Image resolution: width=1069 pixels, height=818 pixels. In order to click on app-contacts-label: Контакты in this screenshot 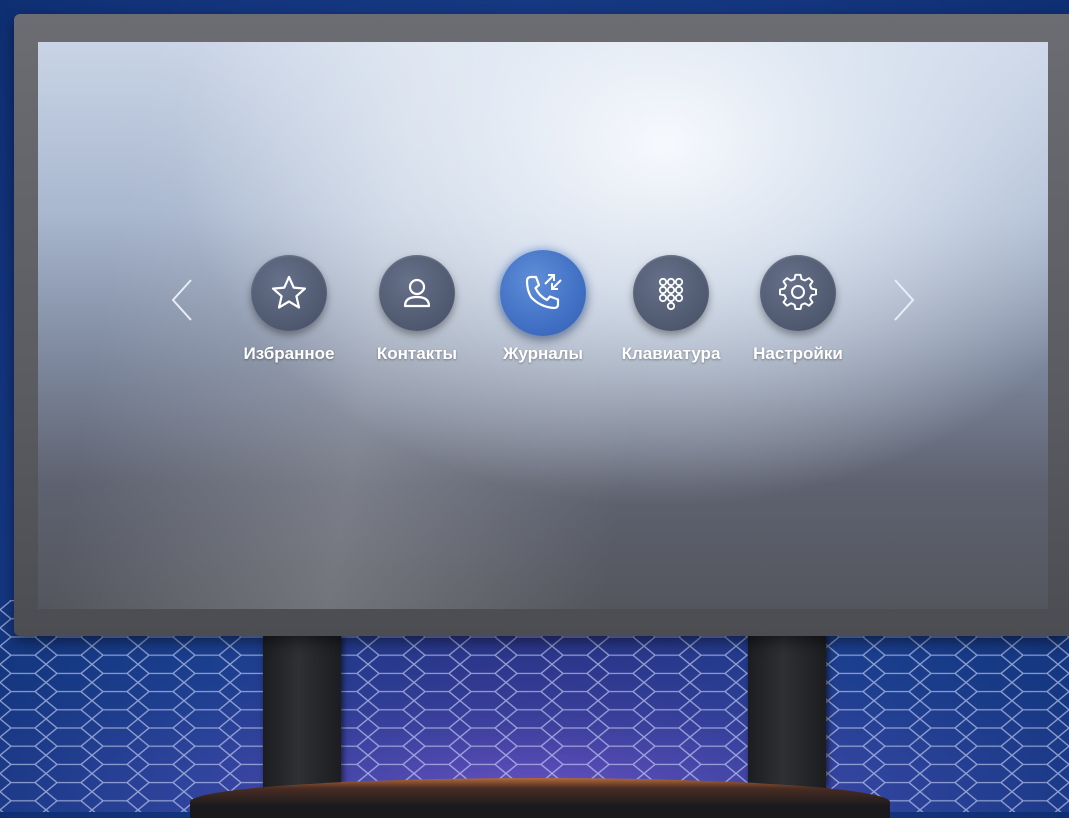, I will do `click(417, 353)`.